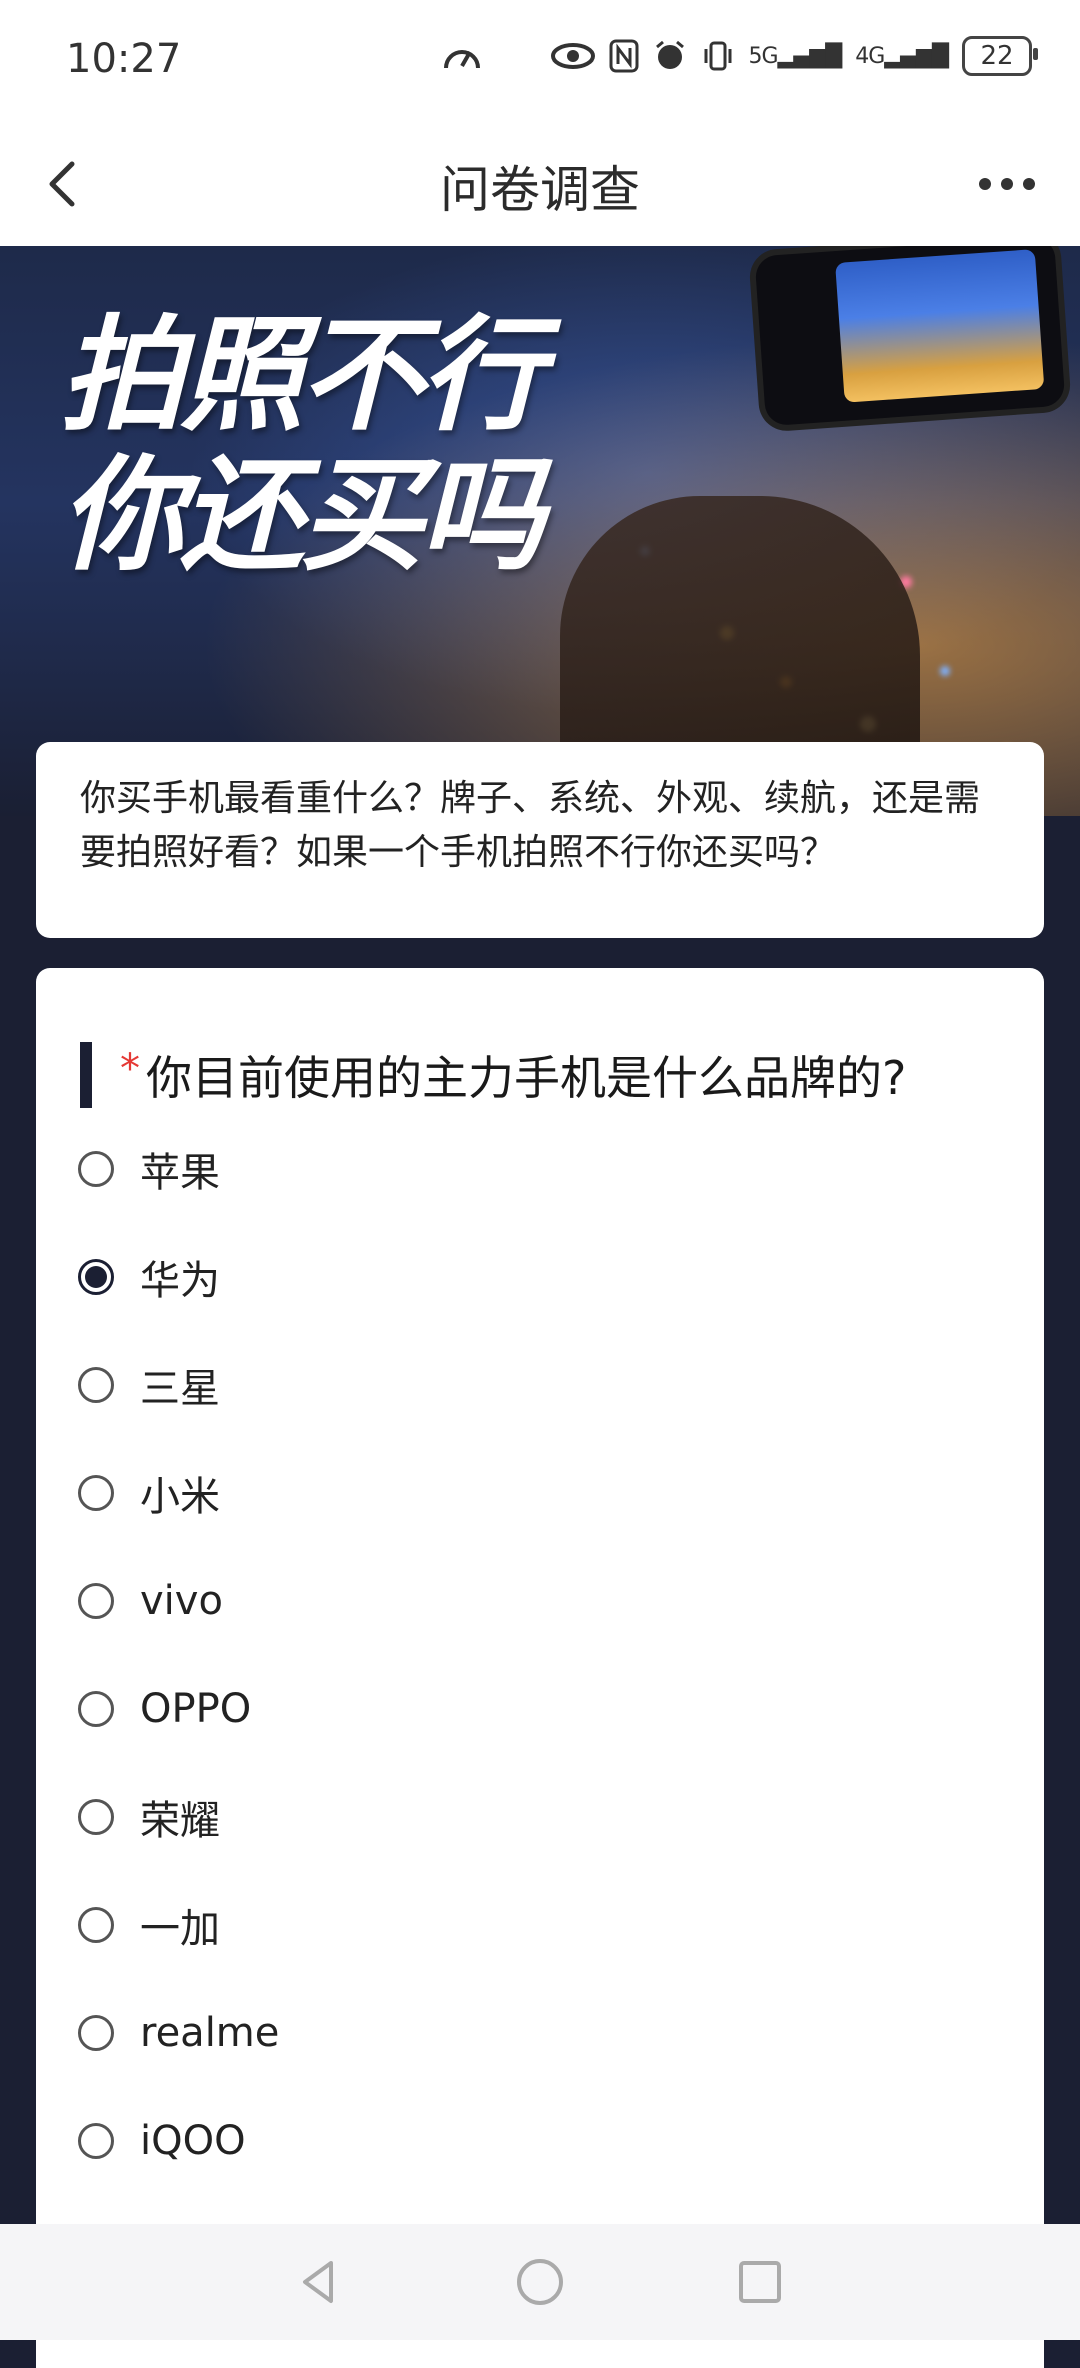 This screenshot has width=1080, height=2368. I want to click on system-nav-bar, so click(540, 2282).